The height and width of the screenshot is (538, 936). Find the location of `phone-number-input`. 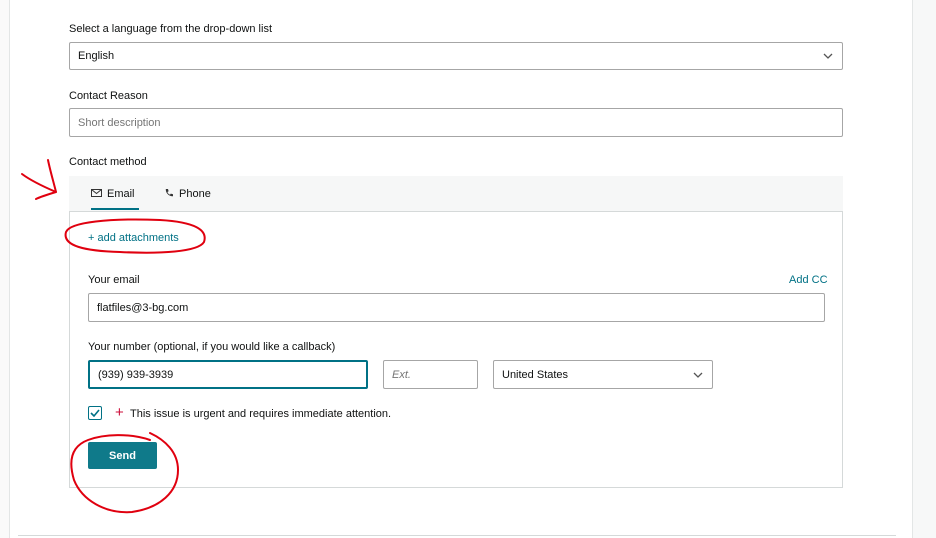

phone-number-input is located at coordinates (228, 374).